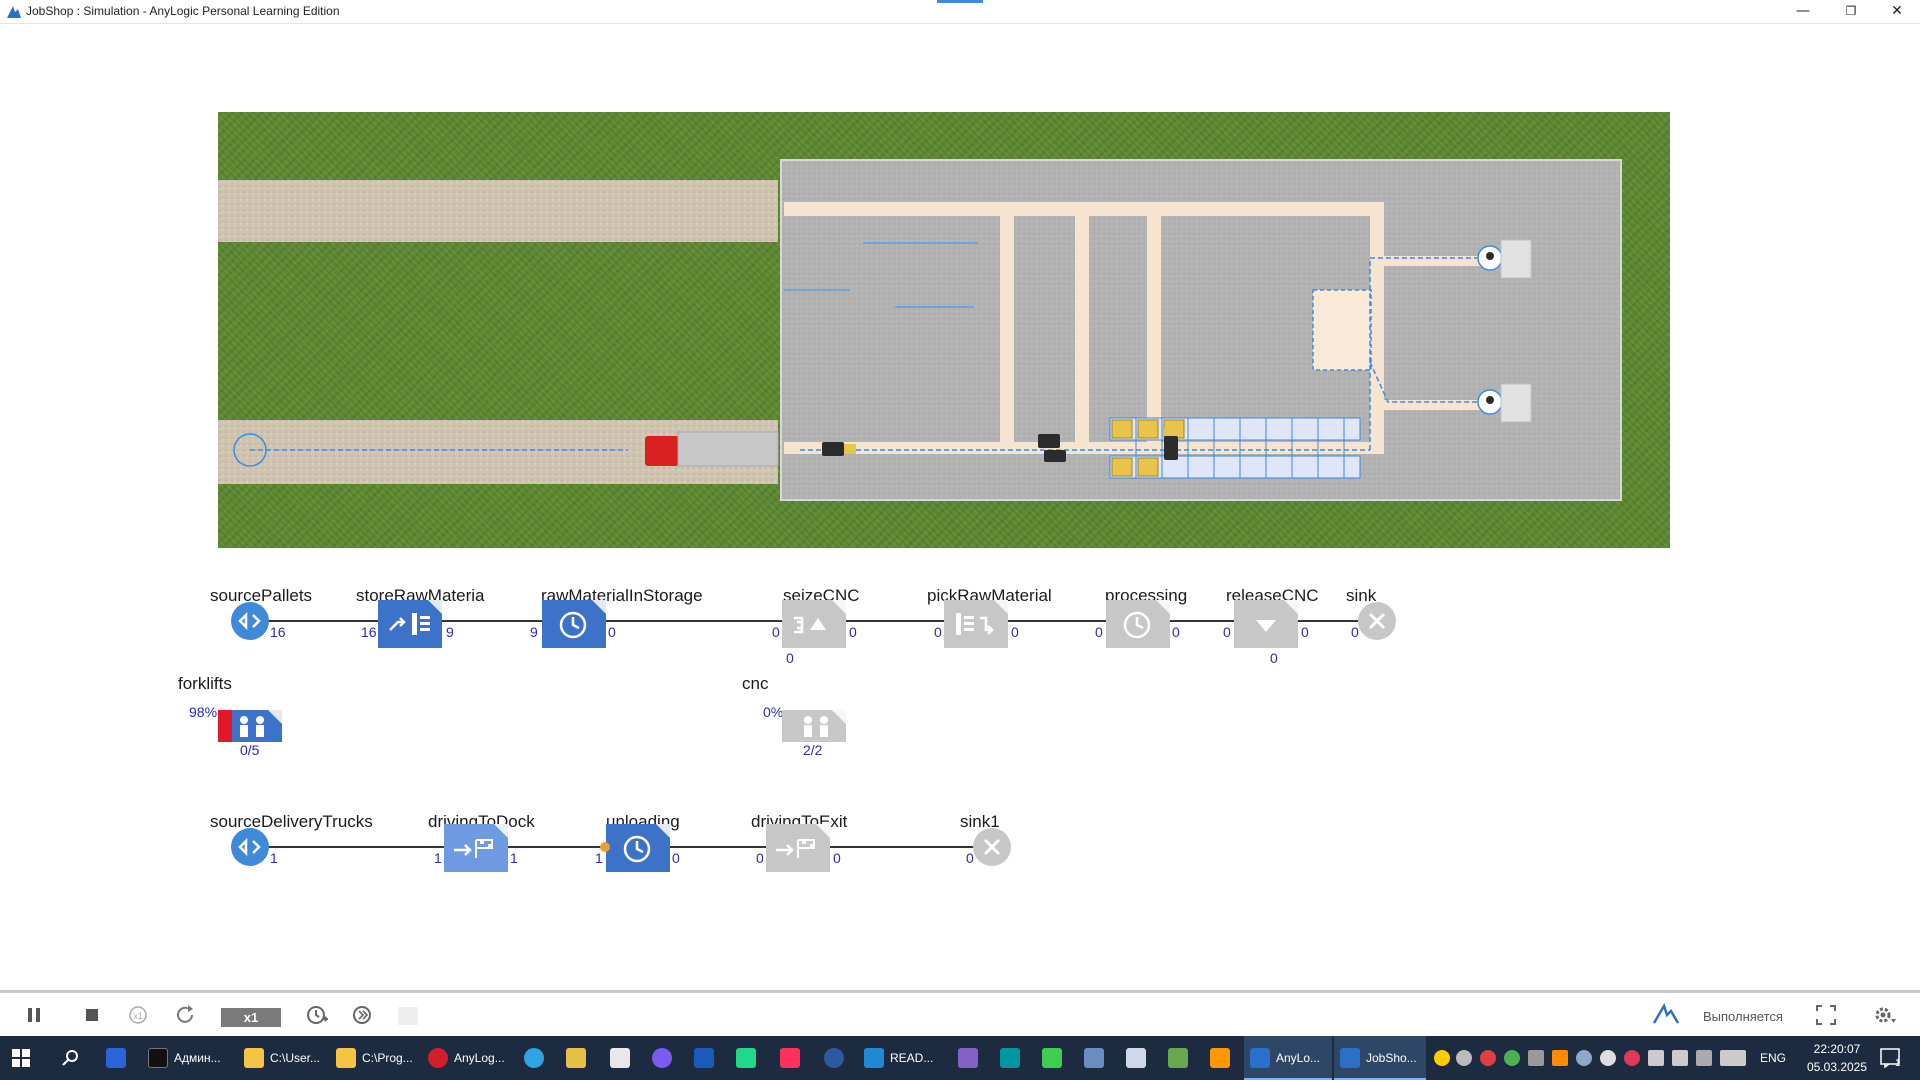 This screenshot has height=1080, width=1920. Describe the element at coordinates (1464, 1058) in the screenshot. I see `volume-icon` at that location.